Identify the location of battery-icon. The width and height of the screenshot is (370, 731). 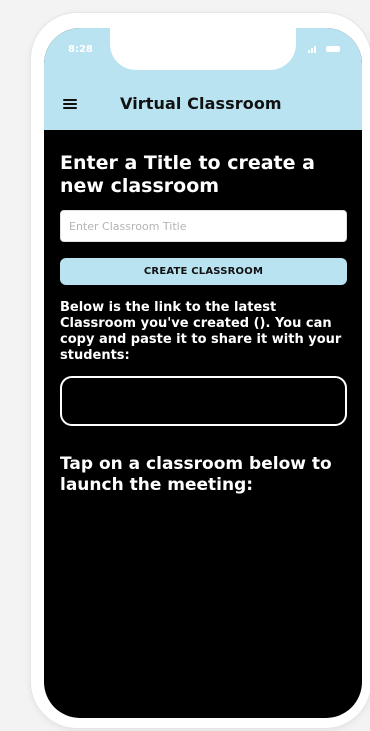
(333, 49).